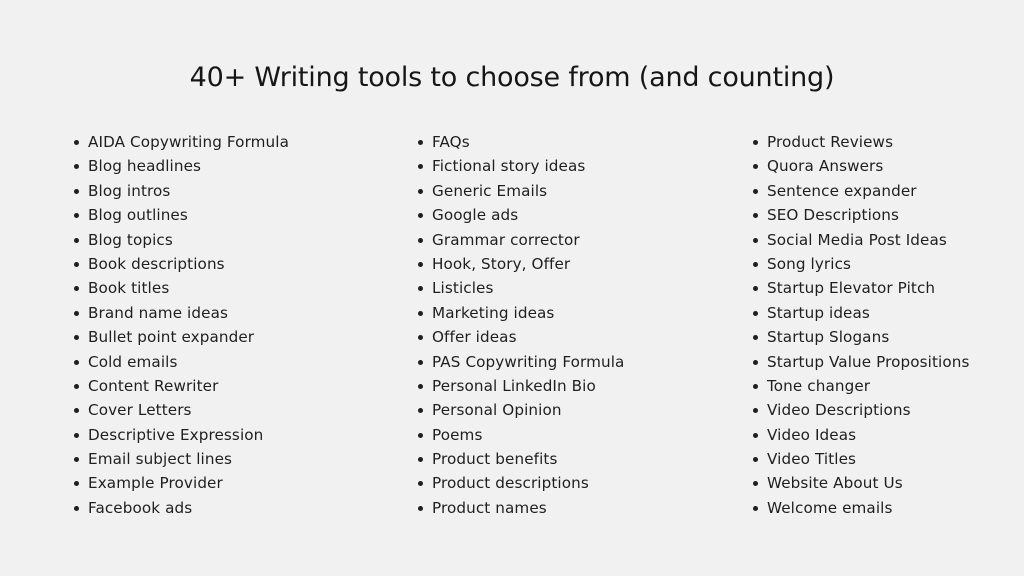 This screenshot has width=1024, height=576. Describe the element at coordinates (860, 435) in the screenshot. I see `list-item: Video Ideas` at that location.